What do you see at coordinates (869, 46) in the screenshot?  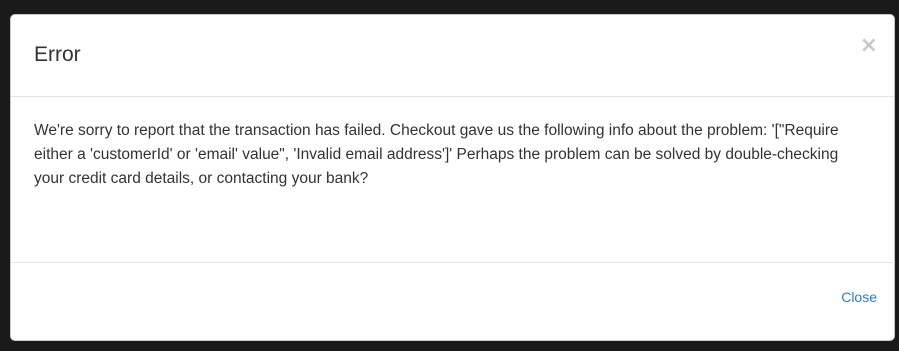 I see `close-icon: ×` at bounding box center [869, 46].